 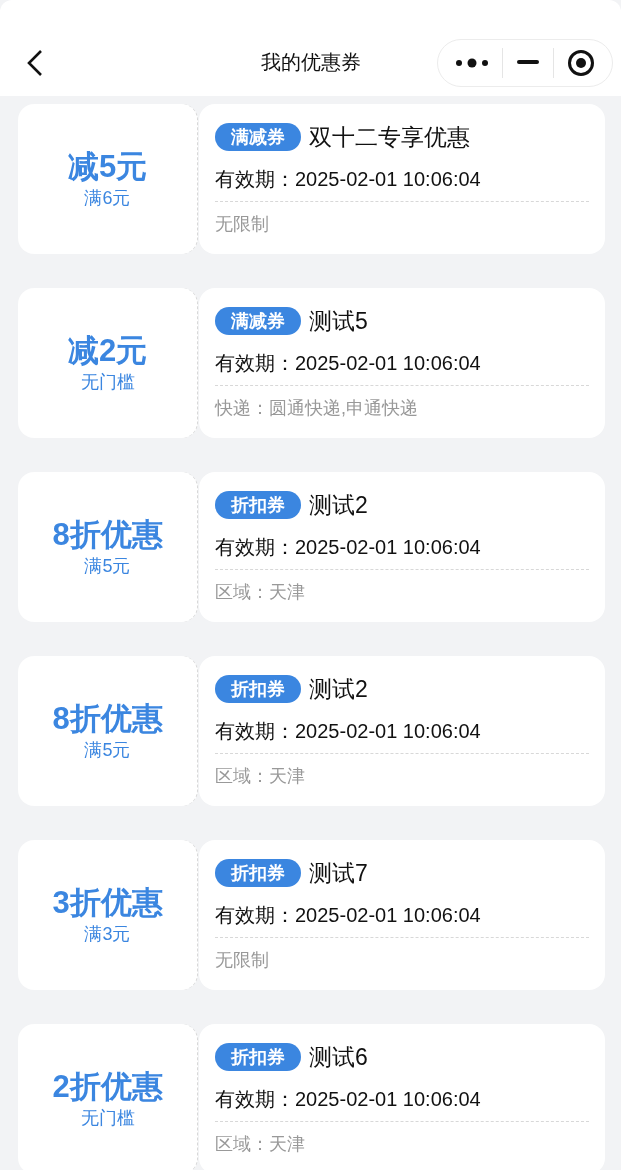 I want to click on discount-amount: 2折优惠, so click(x=107, y=1087).